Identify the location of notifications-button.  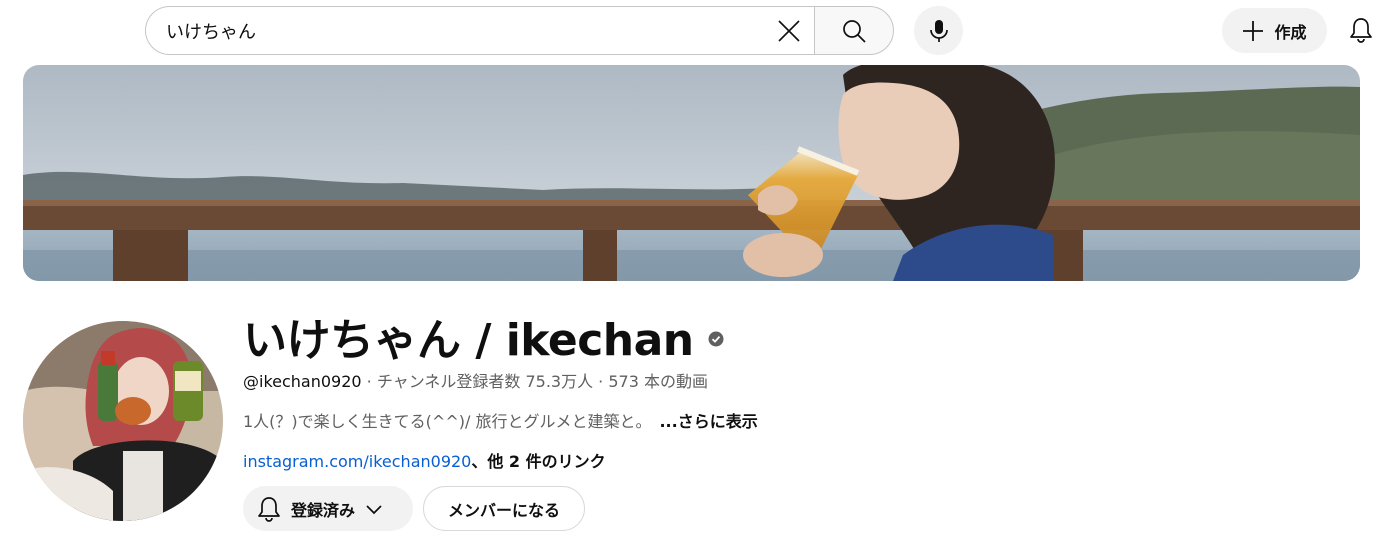
(1360, 30).